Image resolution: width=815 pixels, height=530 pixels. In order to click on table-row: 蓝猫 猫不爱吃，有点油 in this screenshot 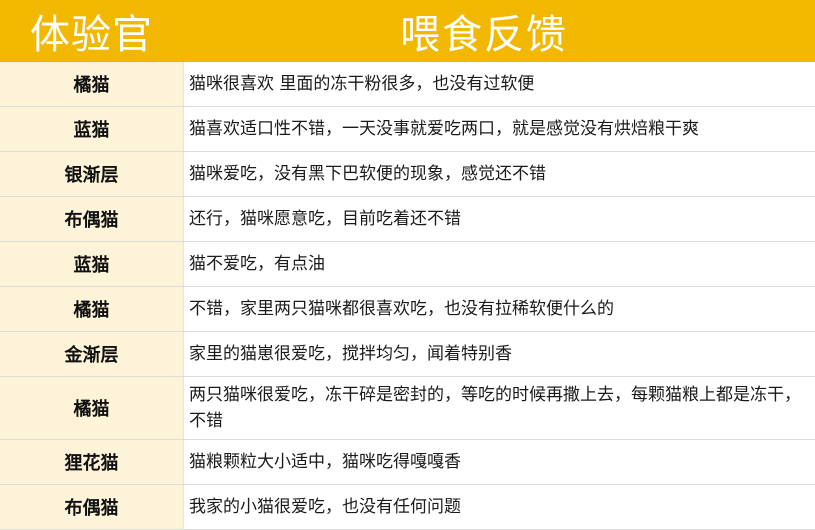, I will do `click(407, 264)`.